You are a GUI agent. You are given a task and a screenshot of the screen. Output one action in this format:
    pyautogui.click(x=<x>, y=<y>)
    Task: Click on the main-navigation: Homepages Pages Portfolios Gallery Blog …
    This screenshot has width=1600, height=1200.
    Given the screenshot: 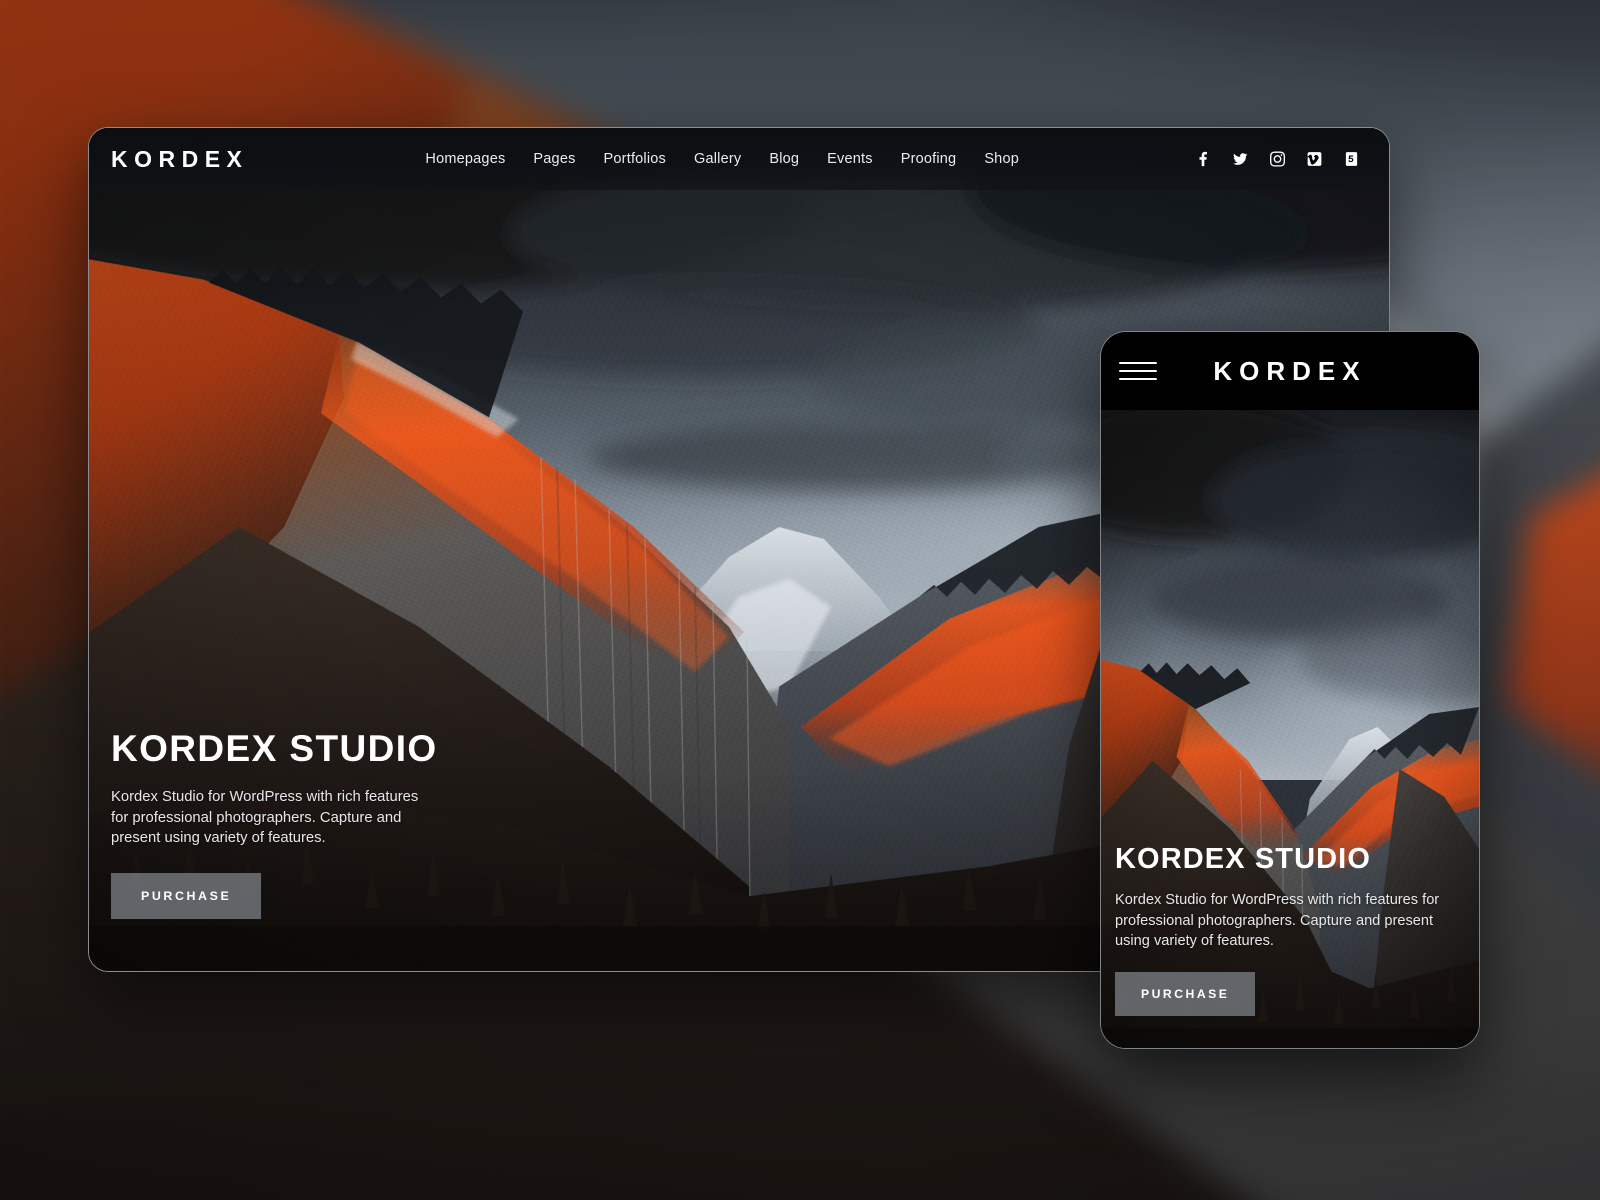 What is the action you would take?
    pyautogui.click(x=722, y=159)
    